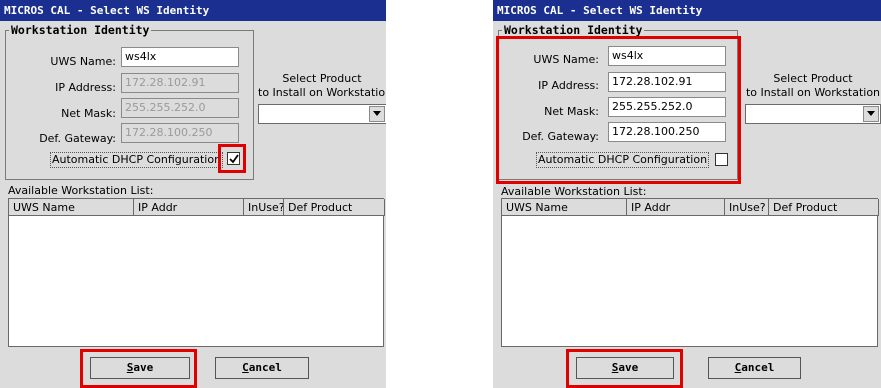 Image resolution: width=881 pixels, height=388 pixels. I want to click on check-icon, so click(234, 159).